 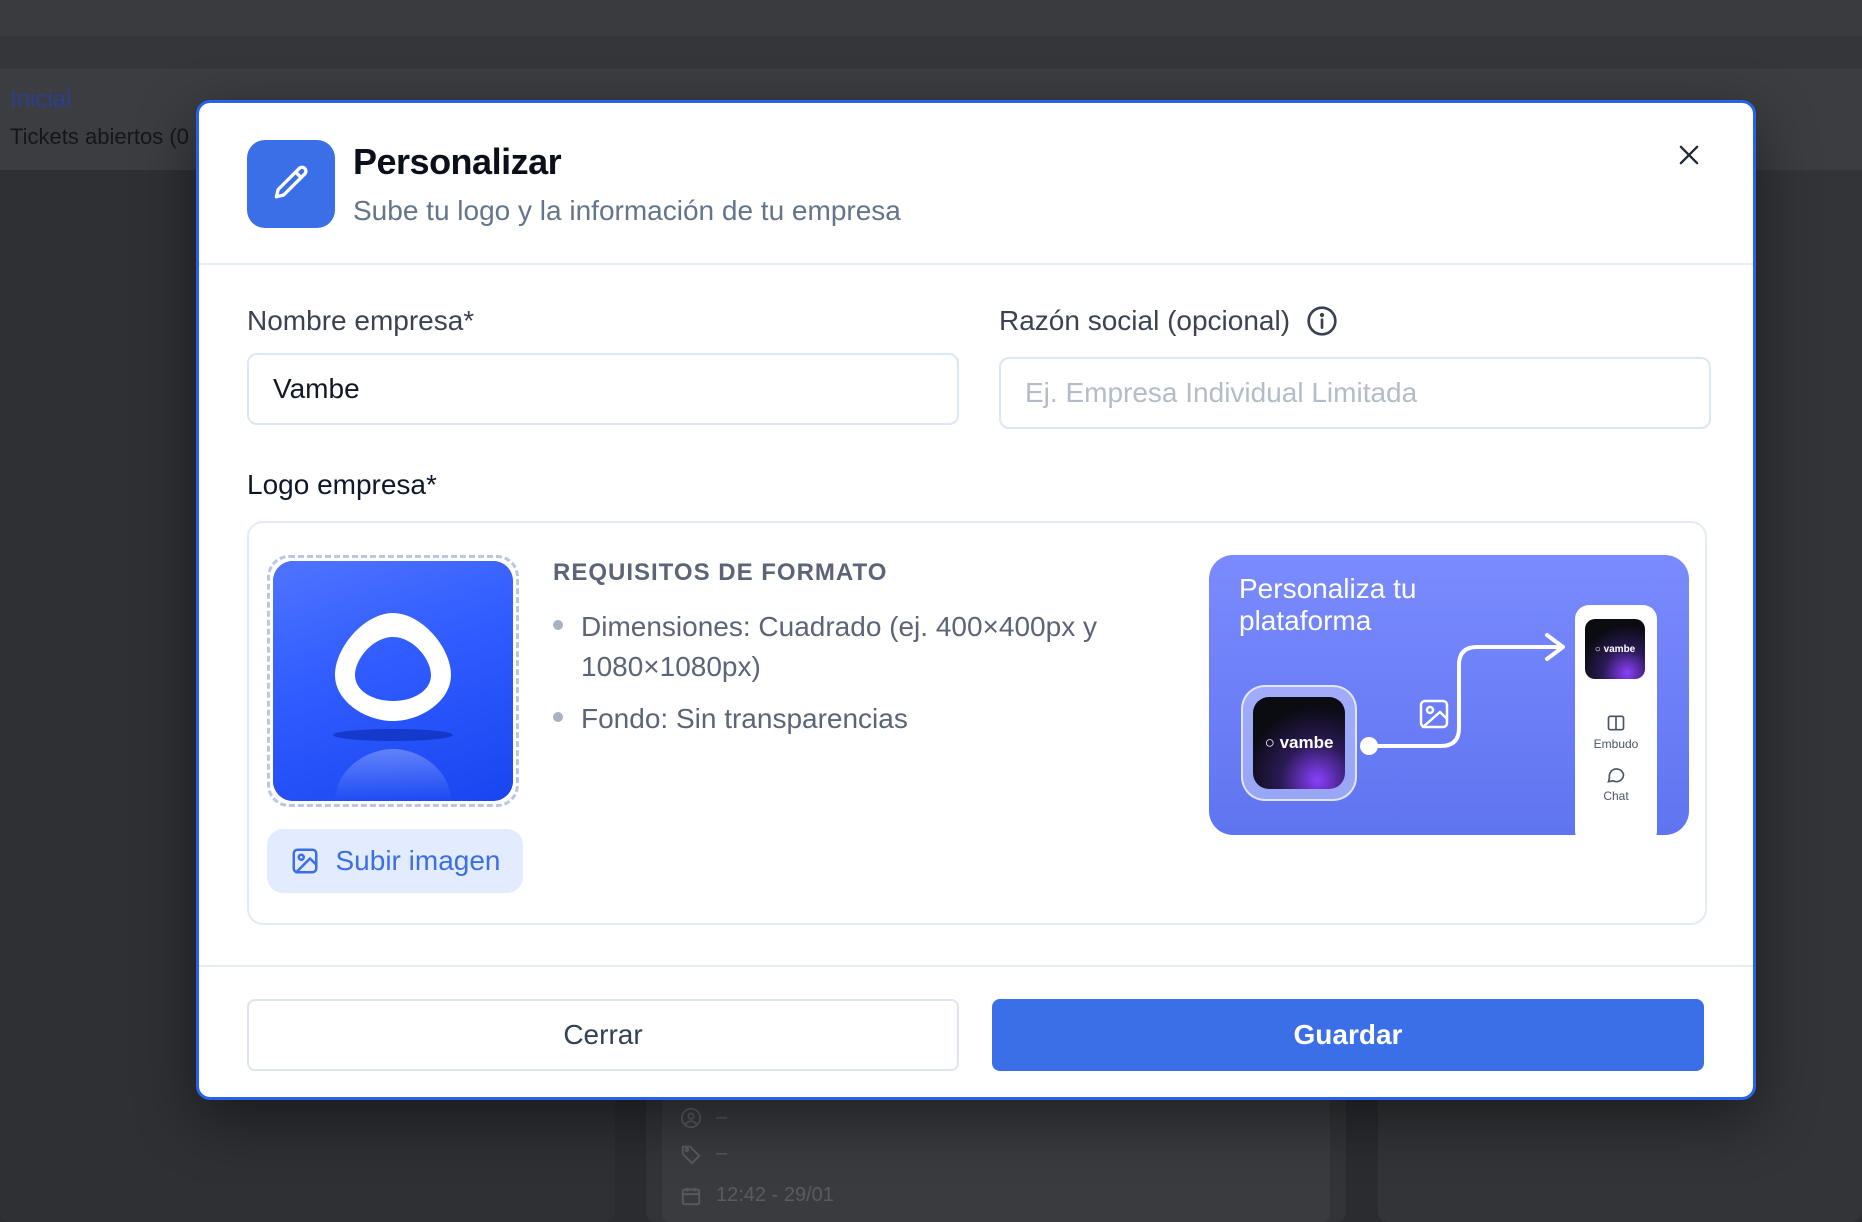 I want to click on app-subbar, so click(x=931, y=53).